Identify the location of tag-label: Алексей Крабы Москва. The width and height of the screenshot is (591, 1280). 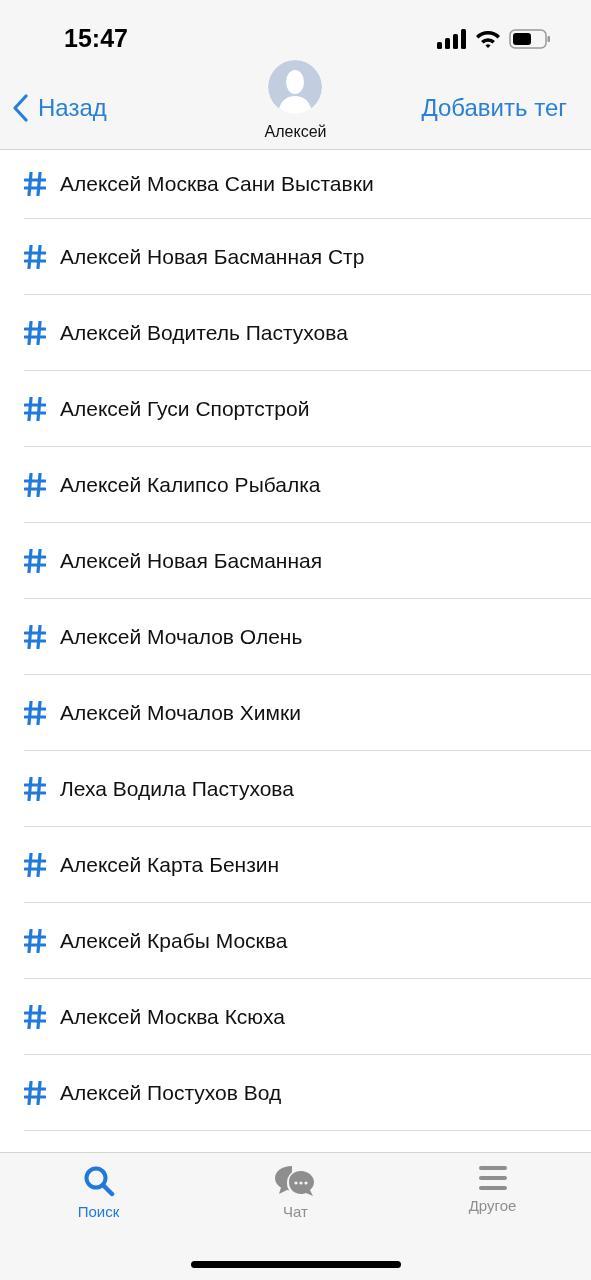
(174, 940).